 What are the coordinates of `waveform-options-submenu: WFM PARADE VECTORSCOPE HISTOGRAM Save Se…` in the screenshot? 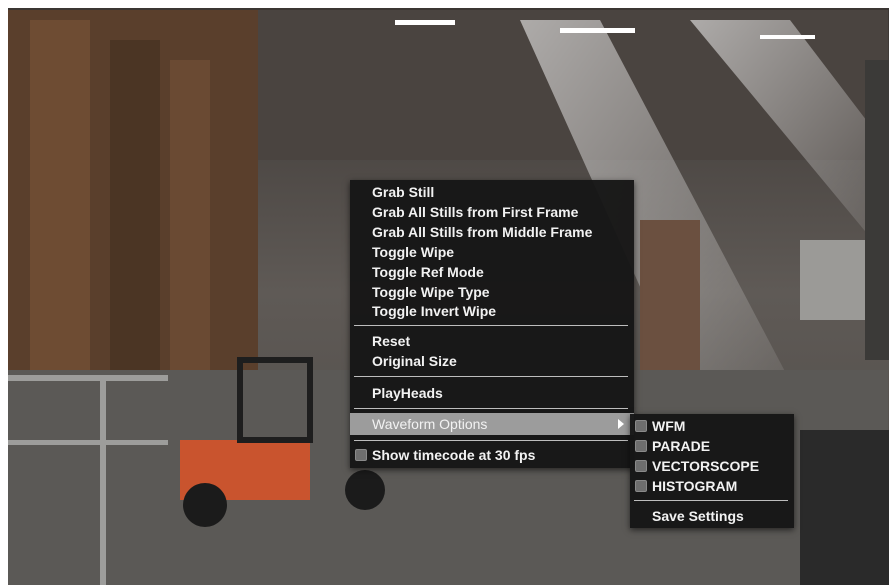 It's located at (712, 471).